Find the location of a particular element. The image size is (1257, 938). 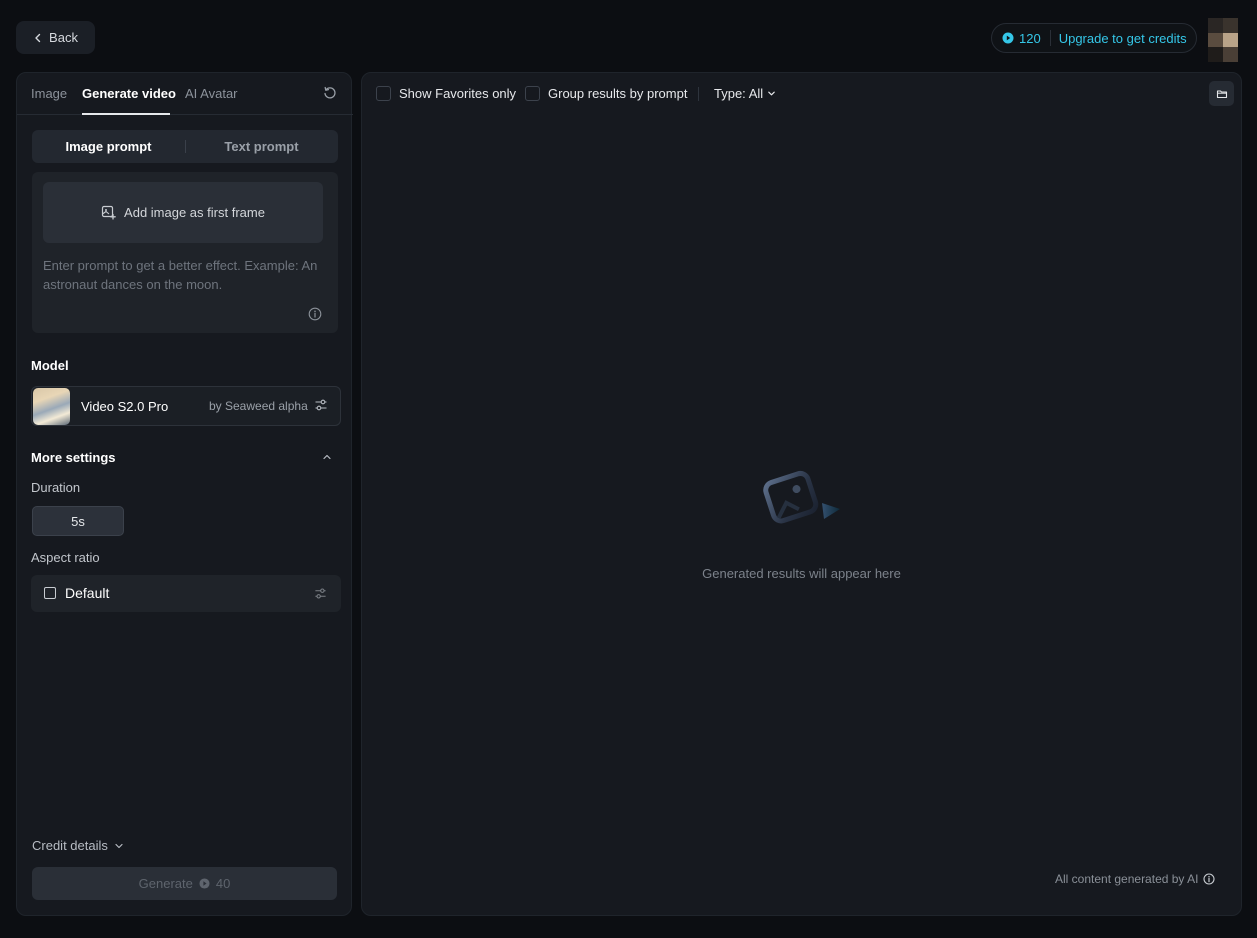

prompt-box: Add image as first frame is located at coordinates (185, 252).